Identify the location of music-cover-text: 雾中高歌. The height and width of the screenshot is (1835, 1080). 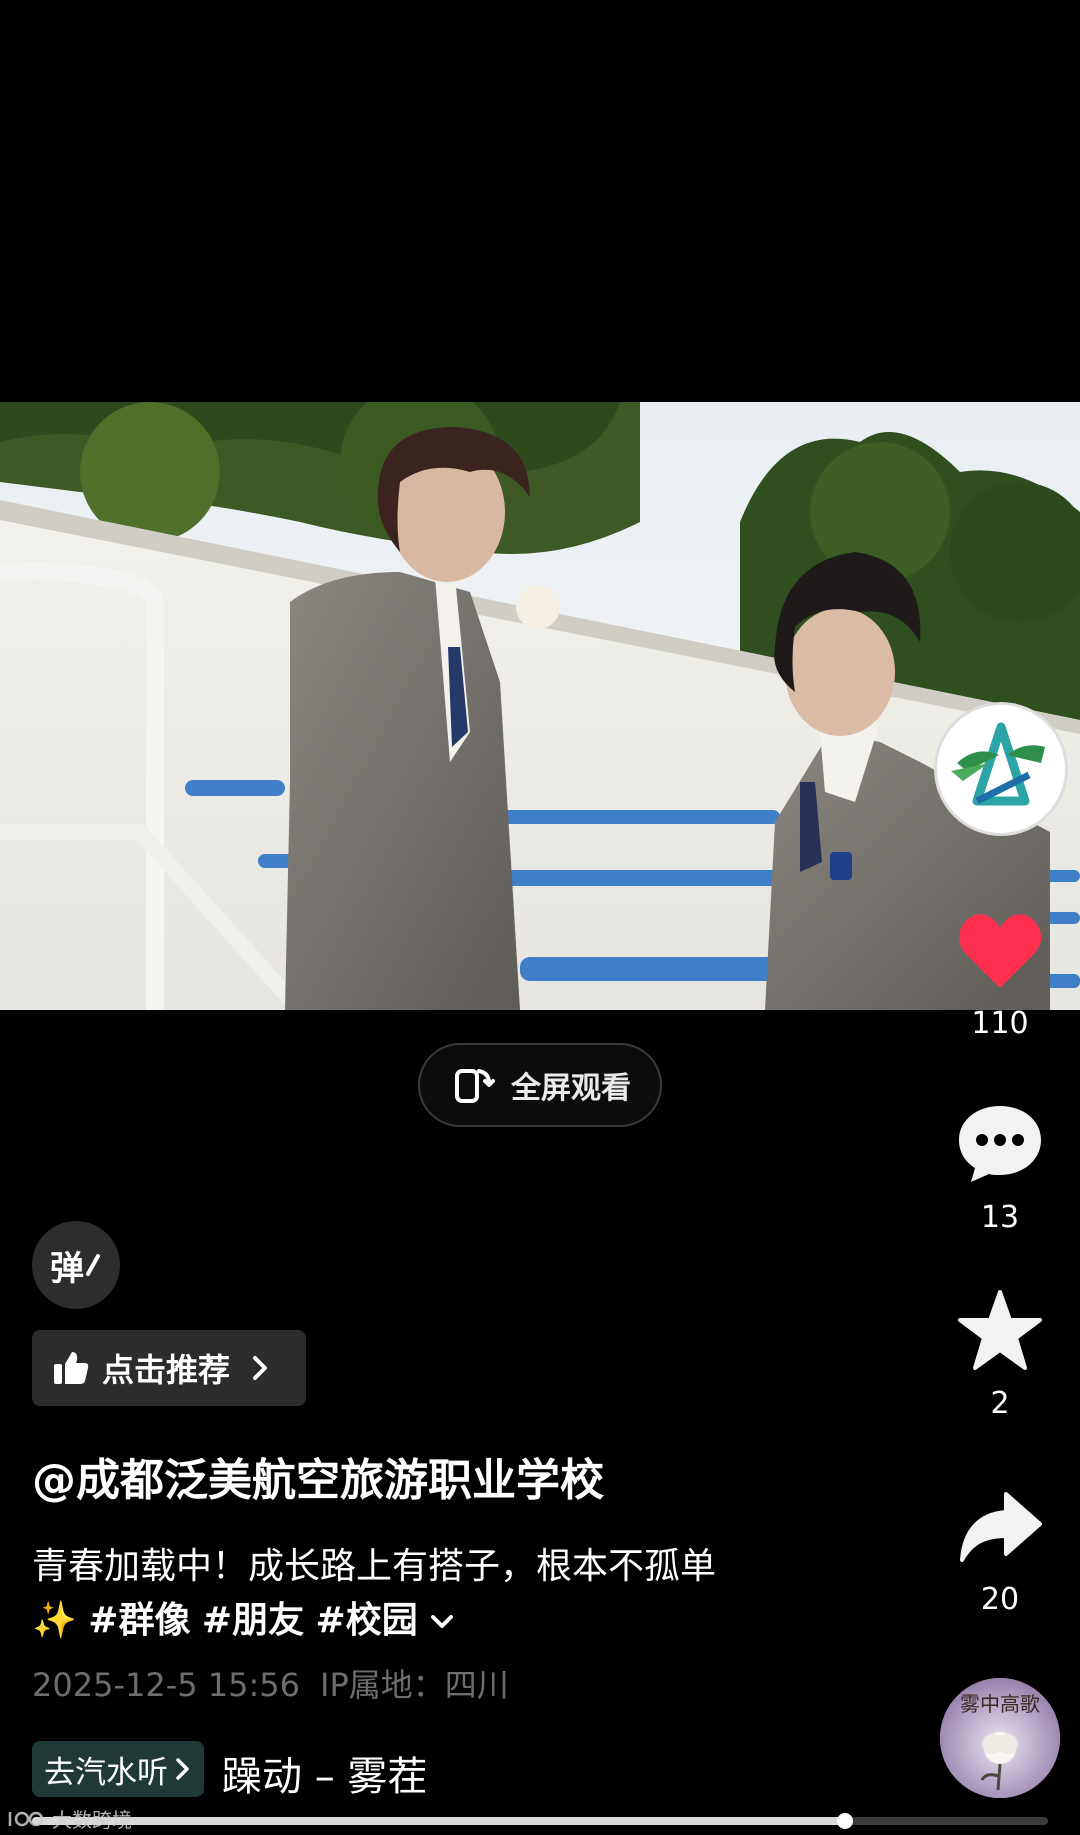
(1000, 1704).